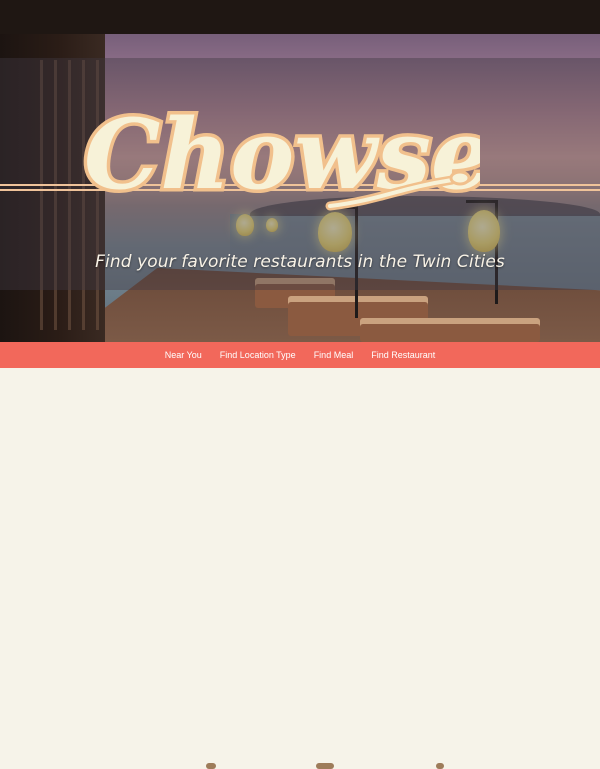  I want to click on nav-link-find-meal: Find Meal, so click(334, 355).